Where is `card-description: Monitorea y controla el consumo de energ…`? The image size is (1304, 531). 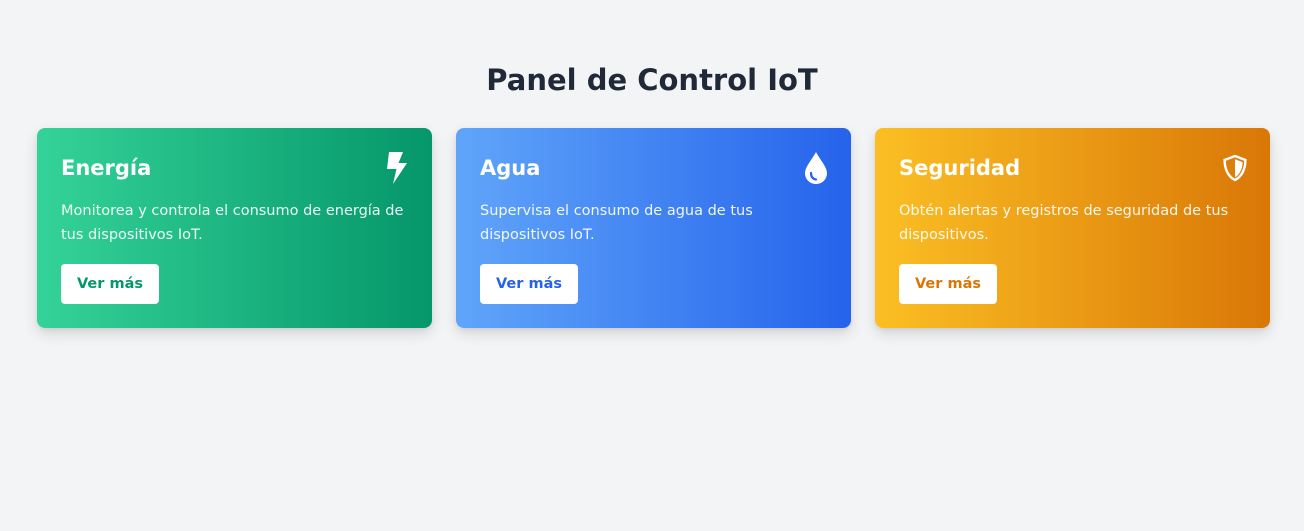
card-description: Monitorea y controla el consumo de energ… is located at coordinates (232, 223).